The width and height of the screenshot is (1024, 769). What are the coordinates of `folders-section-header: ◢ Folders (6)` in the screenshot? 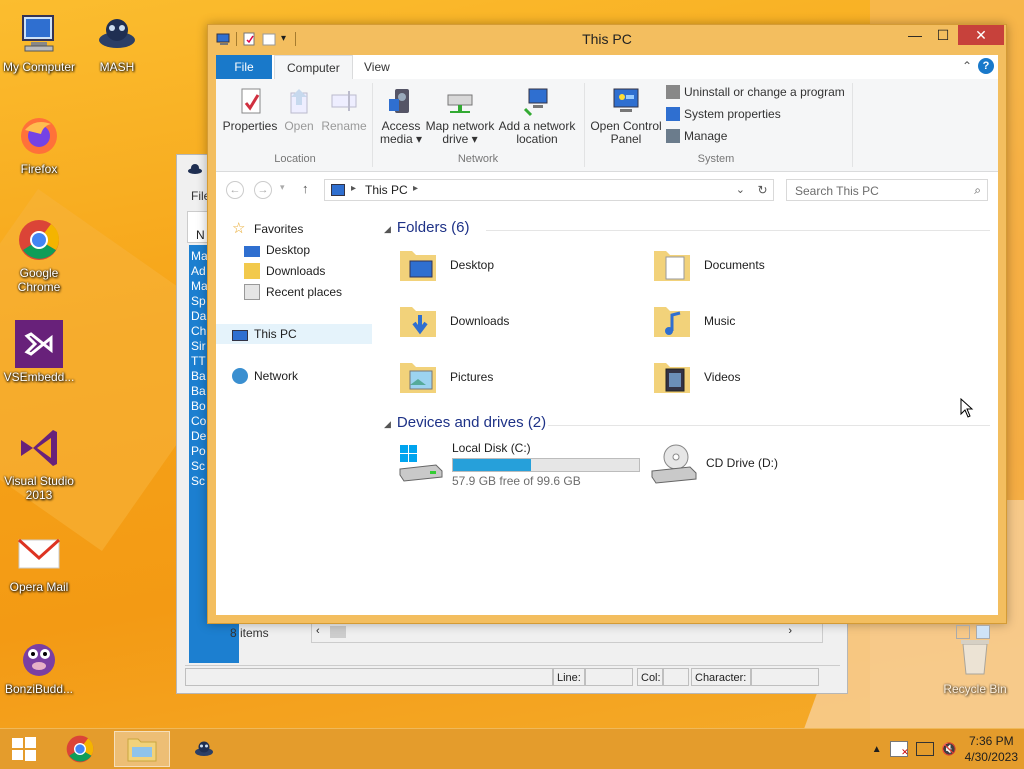 It's located at (426, 227).